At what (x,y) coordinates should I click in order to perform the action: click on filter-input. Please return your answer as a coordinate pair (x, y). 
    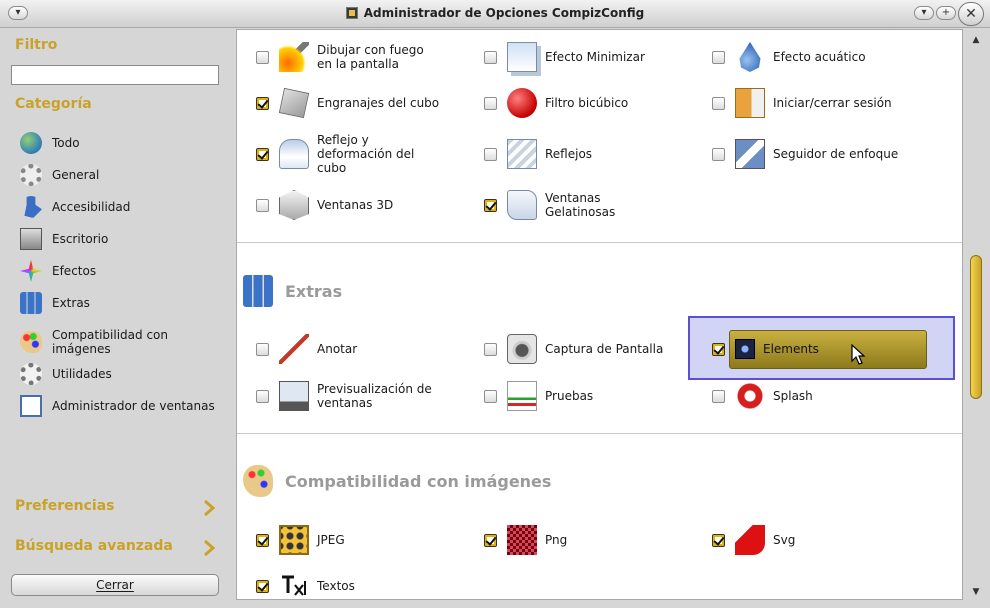
    Looking at the image, I should click on (115, 75).